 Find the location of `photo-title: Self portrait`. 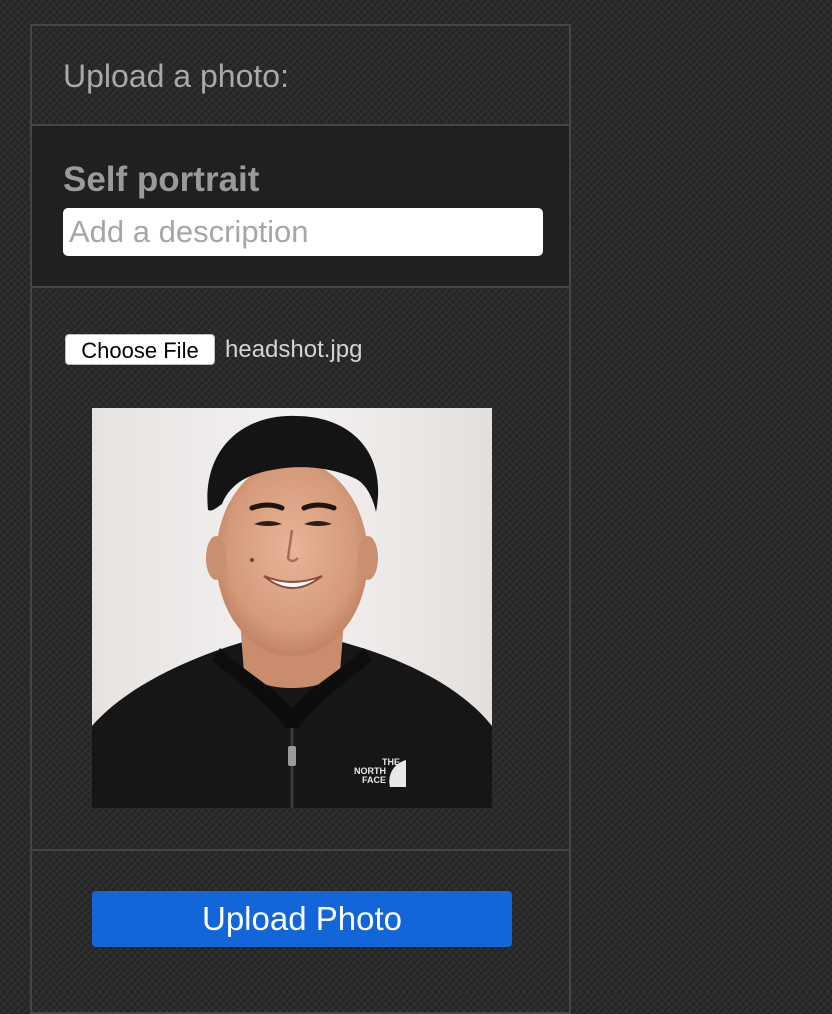

photo-title: Self portrait is located at coordinates (161, 180).